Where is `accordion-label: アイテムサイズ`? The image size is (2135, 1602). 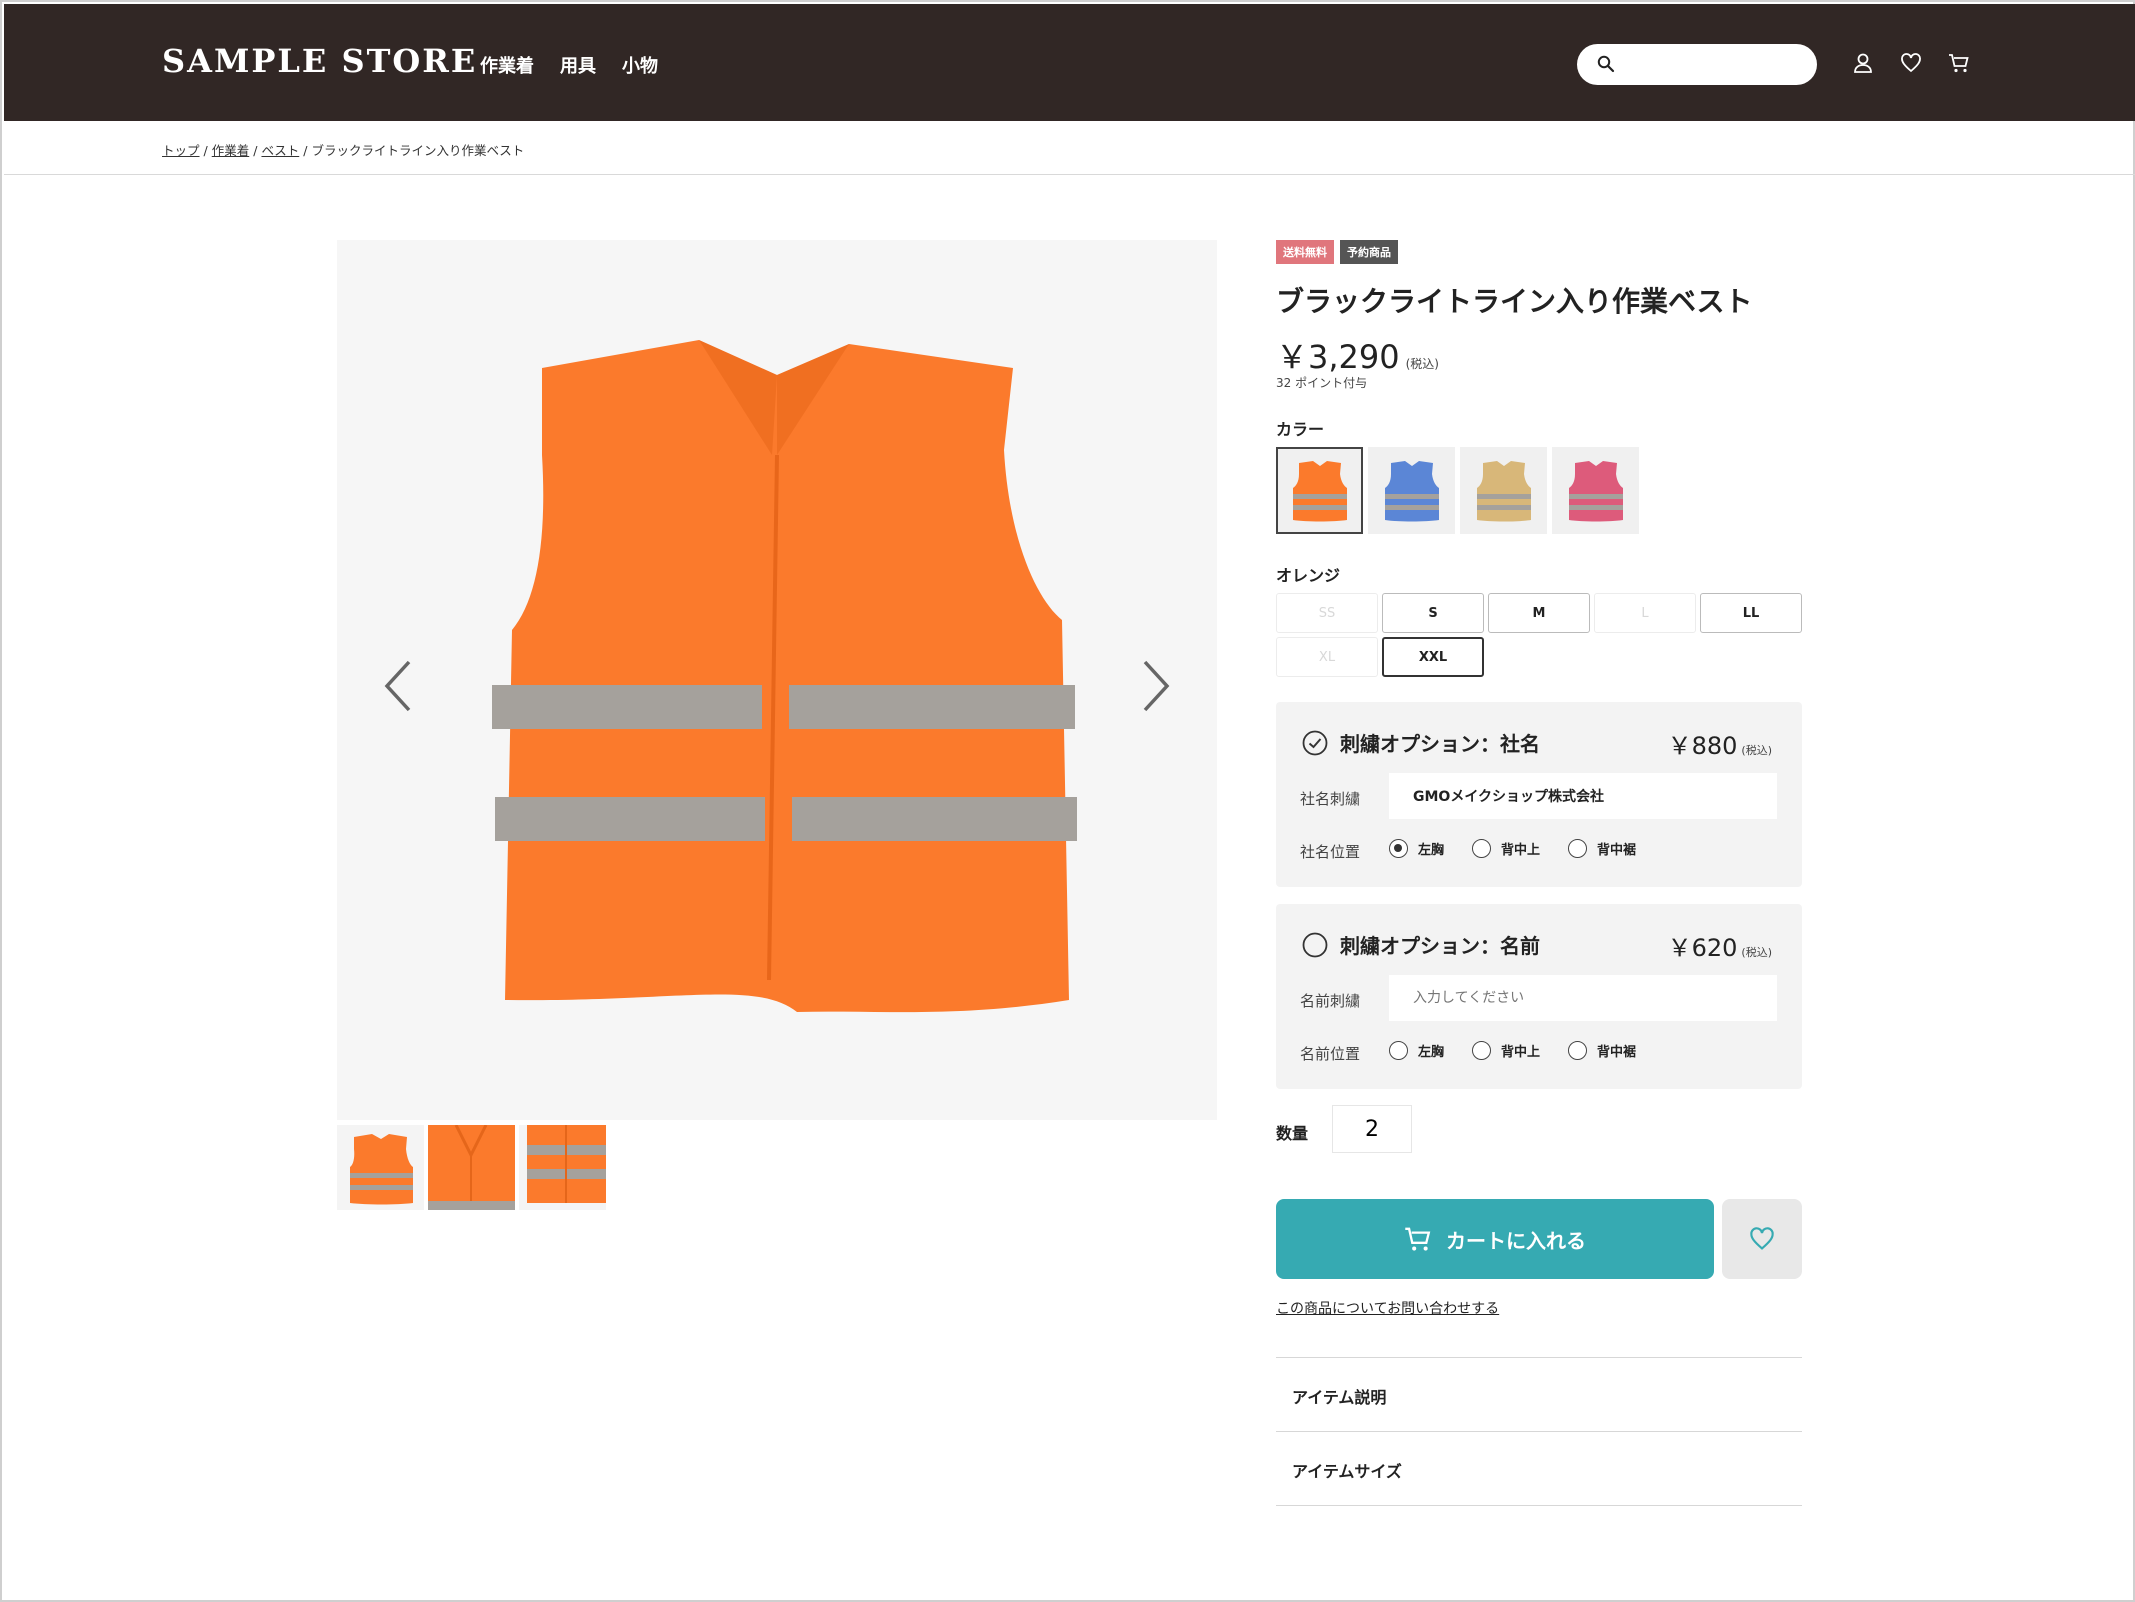
accordion-label: アイテムサイズ is located at coordinates (1347, 1471).